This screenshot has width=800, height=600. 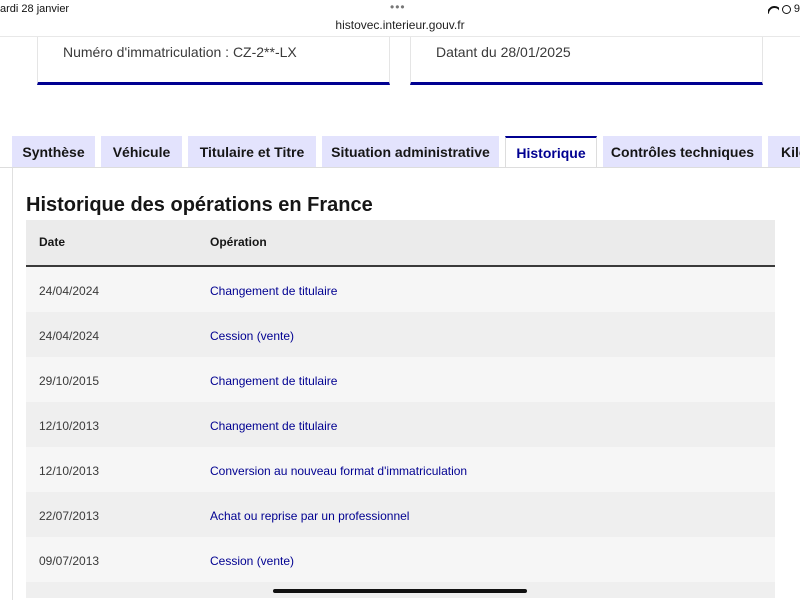 What do you see at coordinates (69, 516) in the screenshot?
I see `row-date: 22/07/2013` at bounding box center [69, 516].